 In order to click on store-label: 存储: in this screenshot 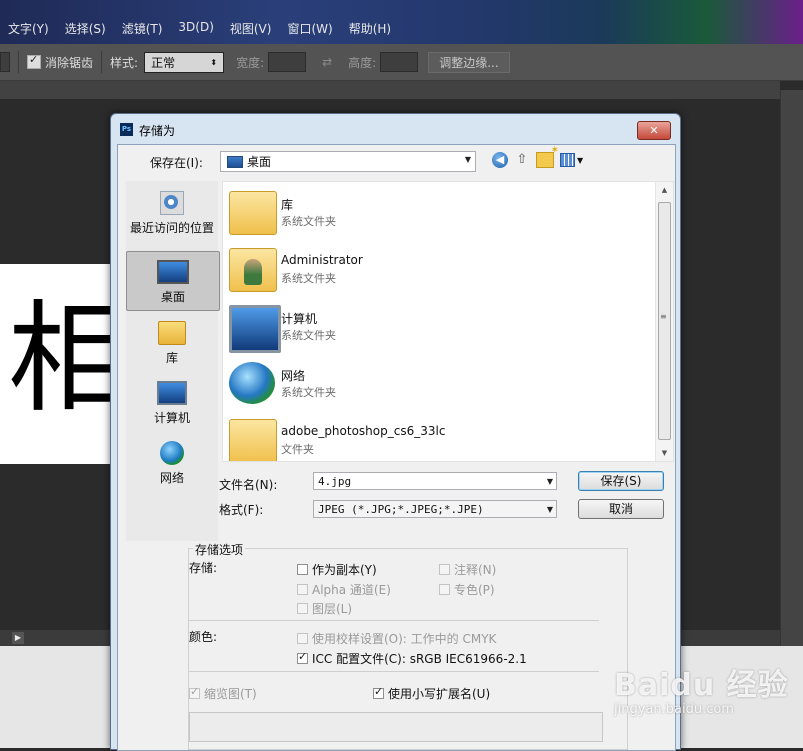, I will do `click(203, 568)`.